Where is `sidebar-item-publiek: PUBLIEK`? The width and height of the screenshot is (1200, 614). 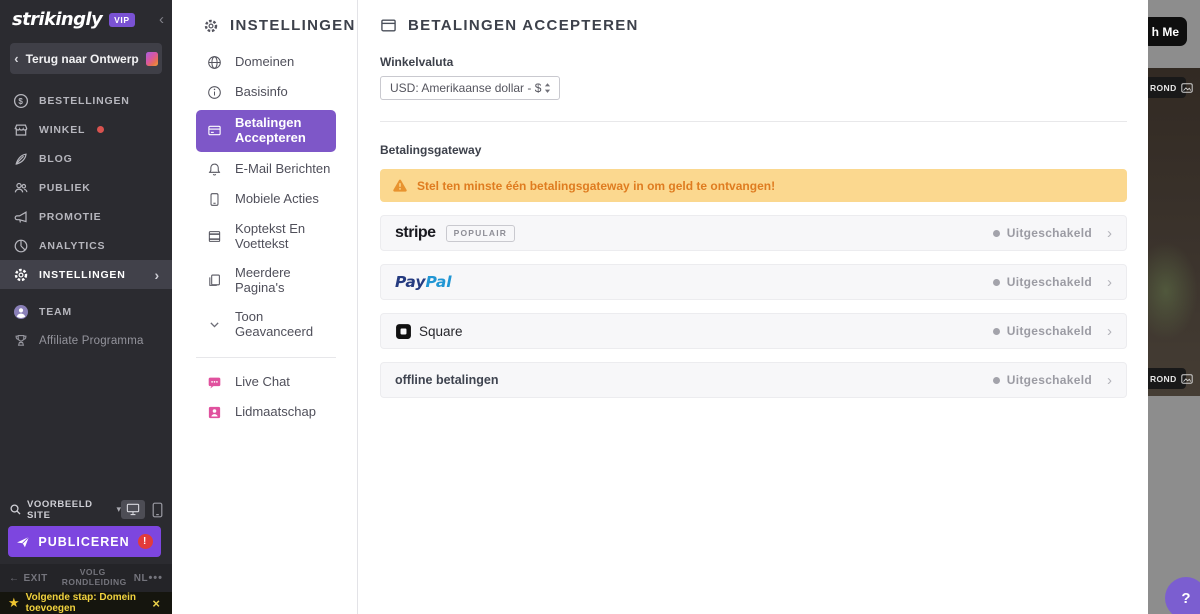
sidebar-item-publiek: PUBLIEK is located at coordinates (86, 187).